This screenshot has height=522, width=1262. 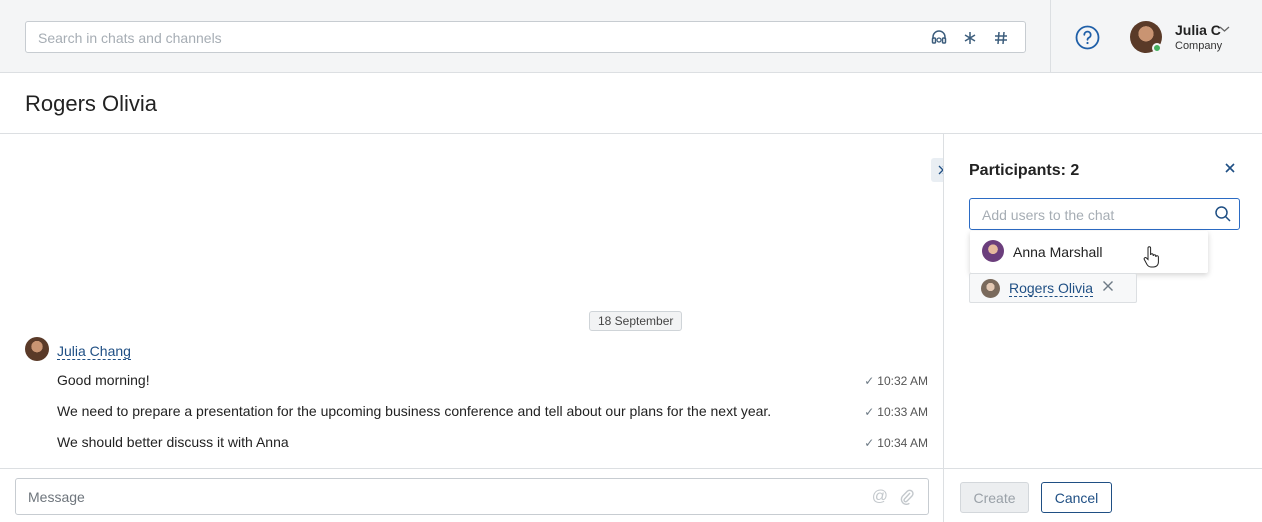 I want to click on chevron-down-icon, so click(x=1224, y=29).